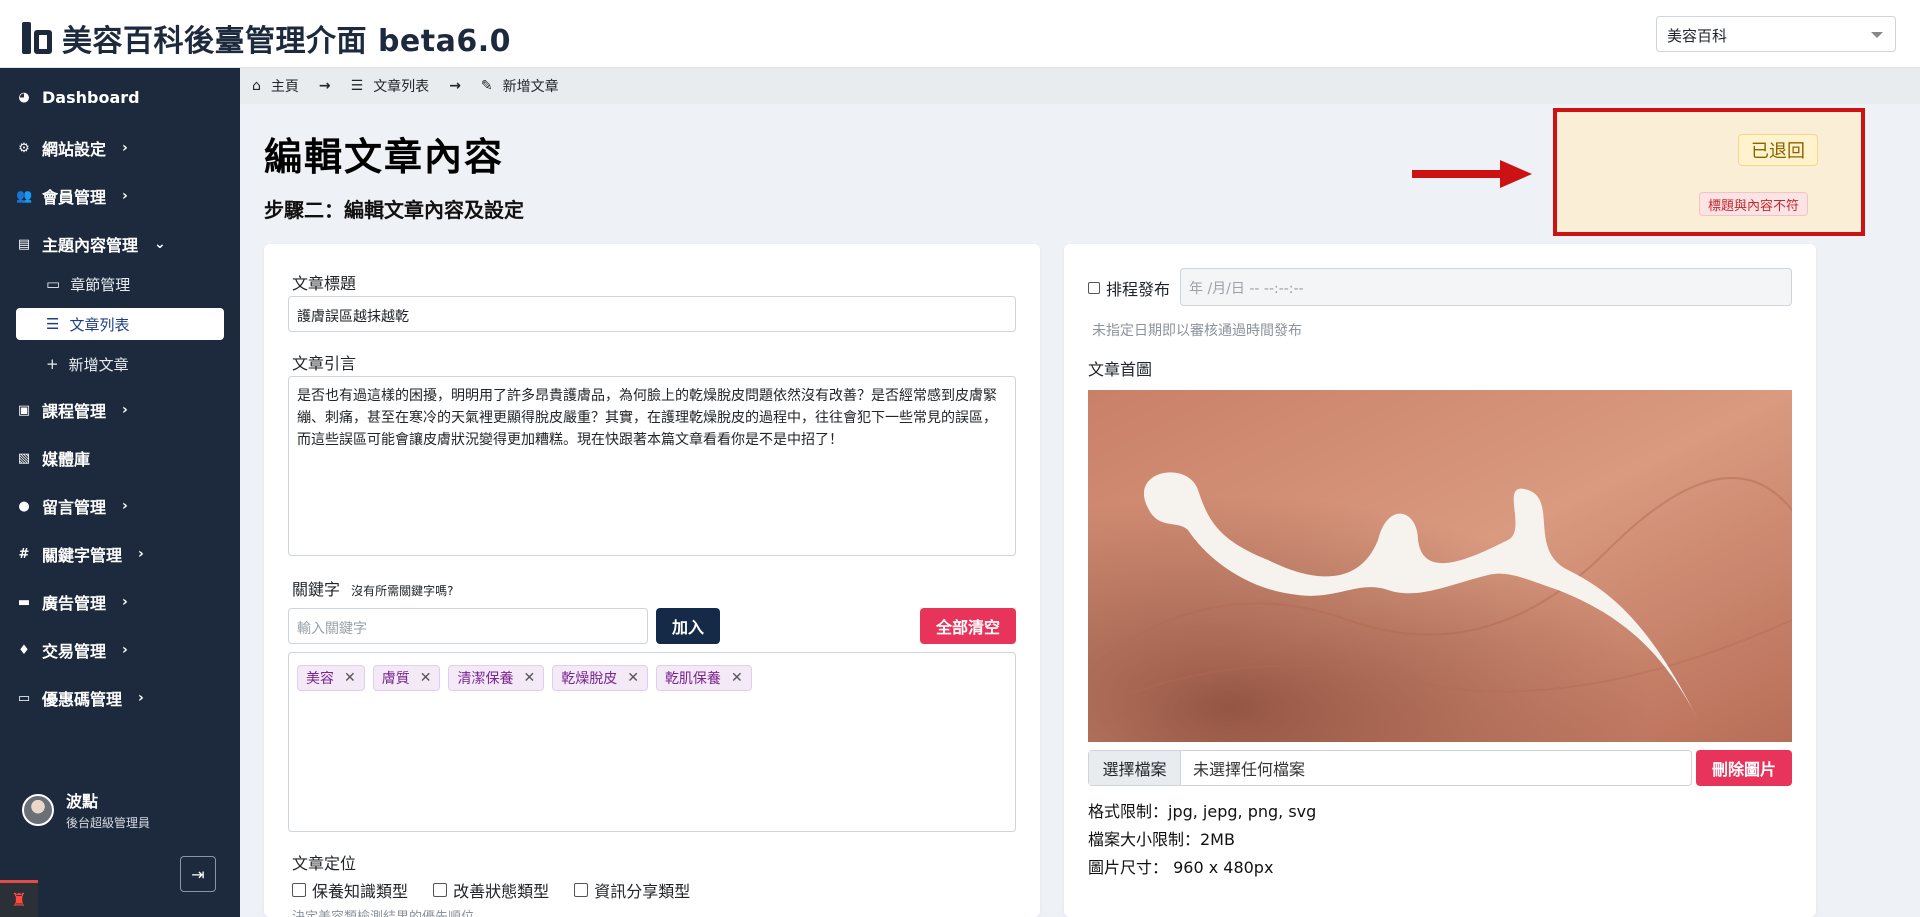 The image size is (1920, 917). I want to click on delete-image-button: 刪除圖片, so click(1744, 768).